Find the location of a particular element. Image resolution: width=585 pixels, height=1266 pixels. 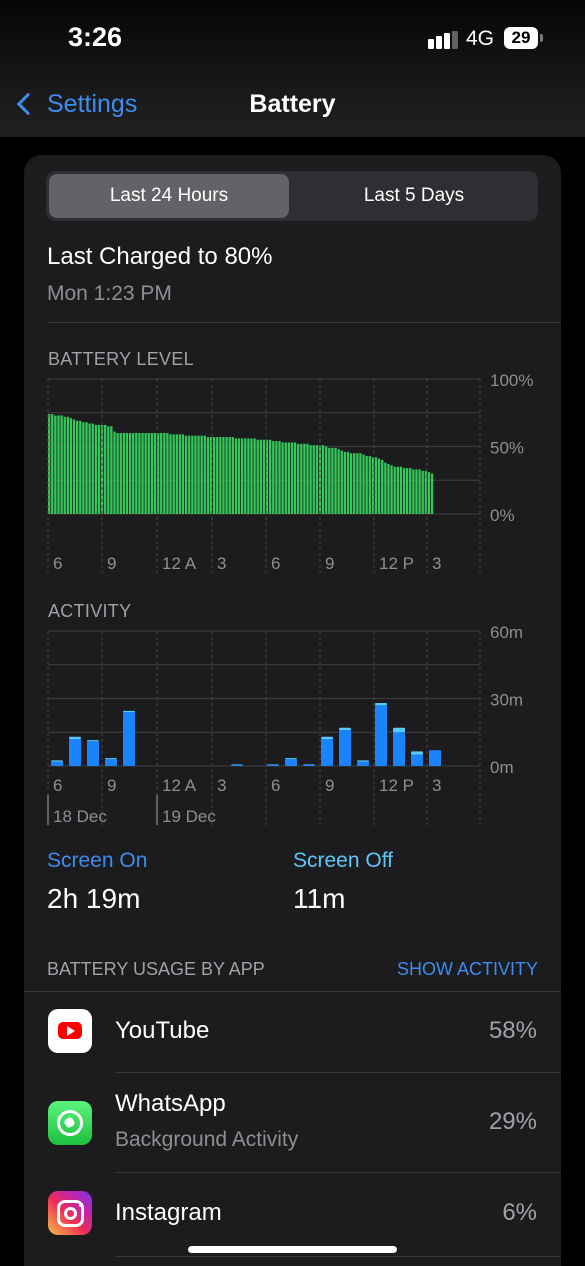

app-row-whatsapp: WhatsApp Background Activity 29% is located at coordinates (292, 1122).